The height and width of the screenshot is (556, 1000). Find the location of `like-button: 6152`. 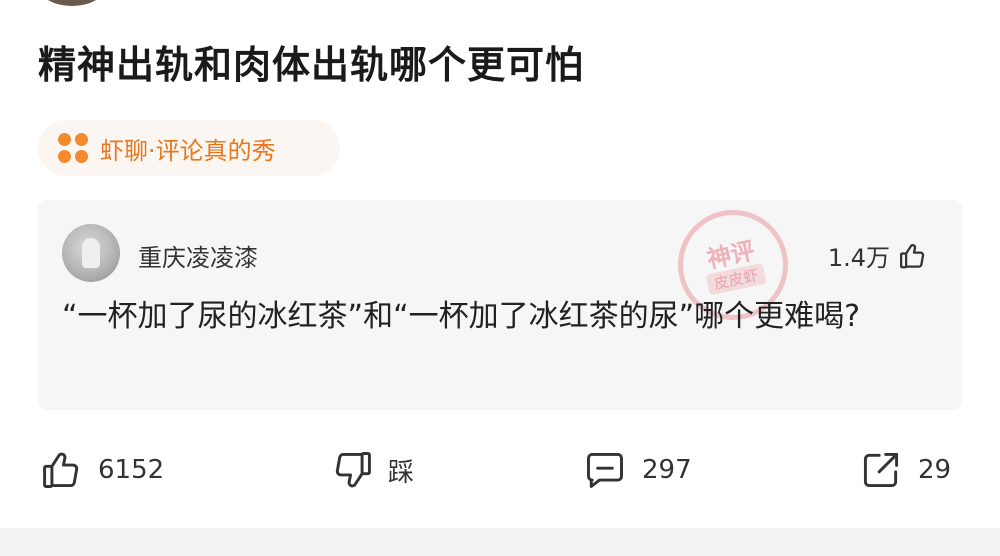

like-button: 6152 is located at coordinates (102, 470).